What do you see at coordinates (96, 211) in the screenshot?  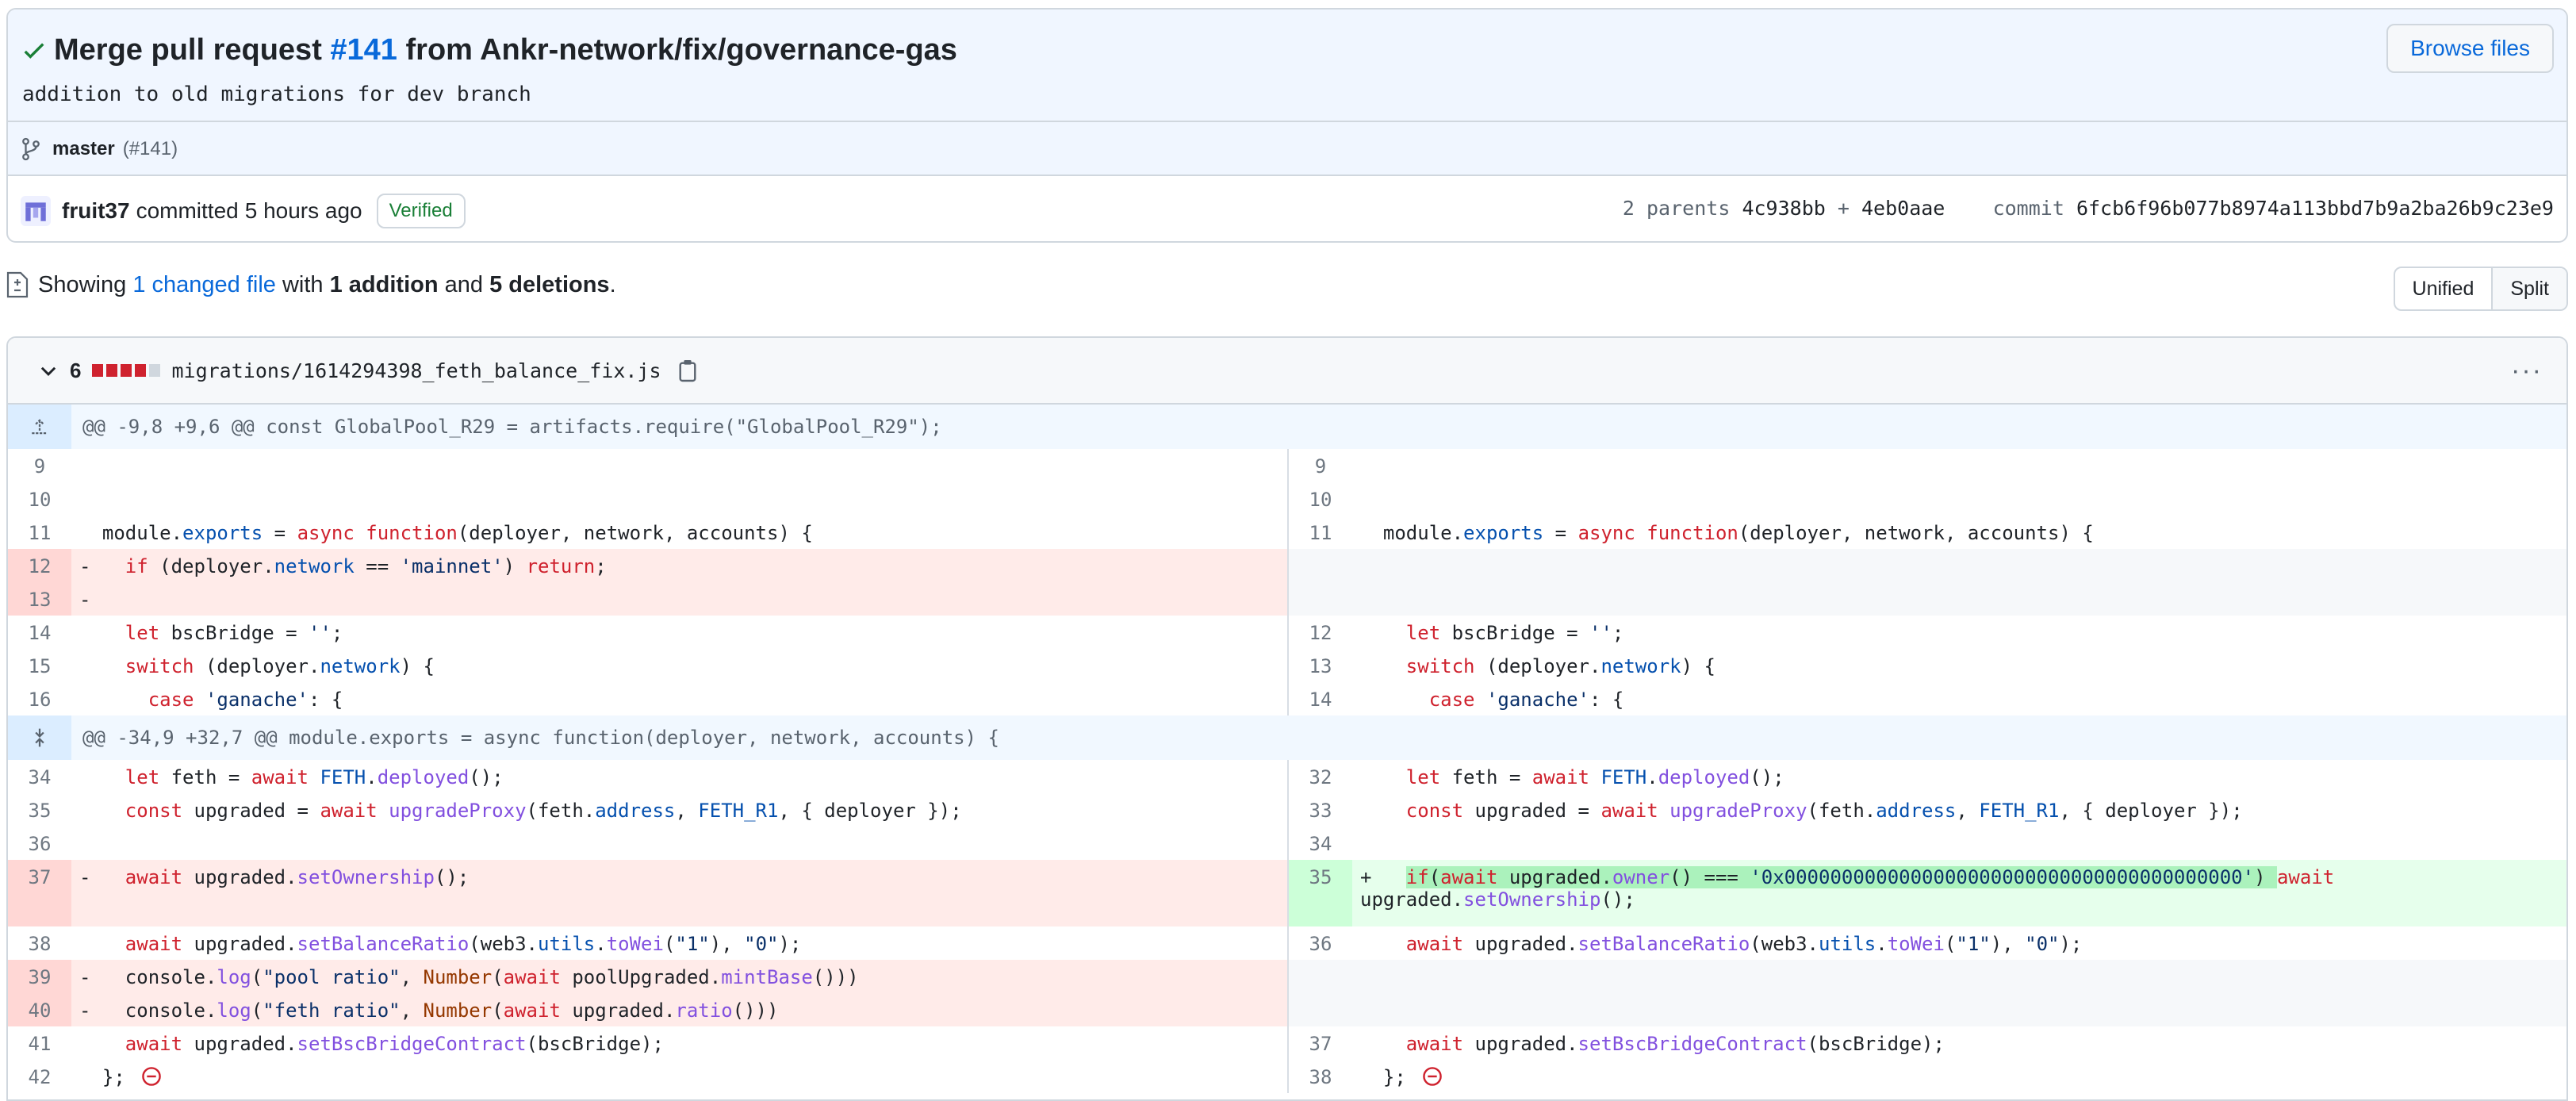 I see `author-name: fruit37` at bounding box center [96, 211].